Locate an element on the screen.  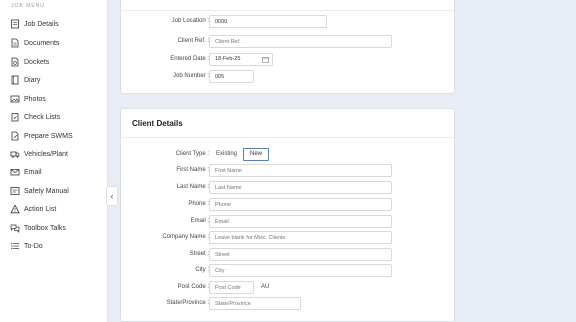
phone-field is located at coordinates (300, 204).